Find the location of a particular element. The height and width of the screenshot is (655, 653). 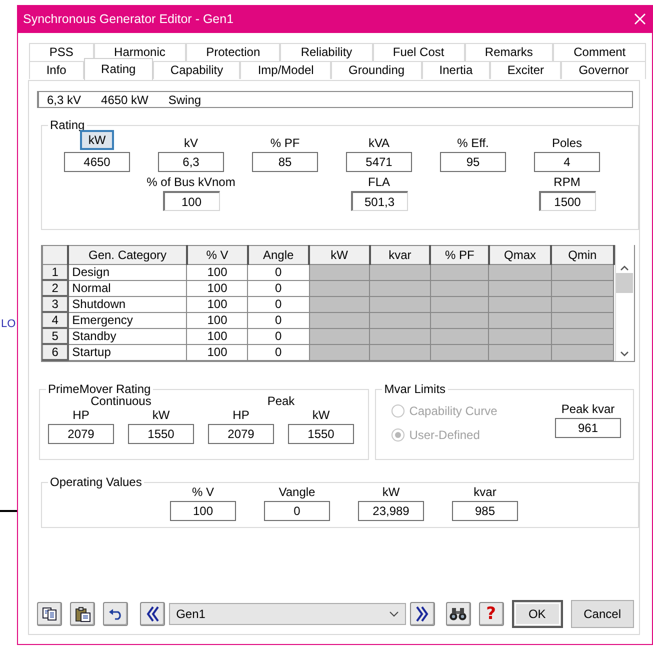

tab: Exciter is located at coordinates (526, 70).